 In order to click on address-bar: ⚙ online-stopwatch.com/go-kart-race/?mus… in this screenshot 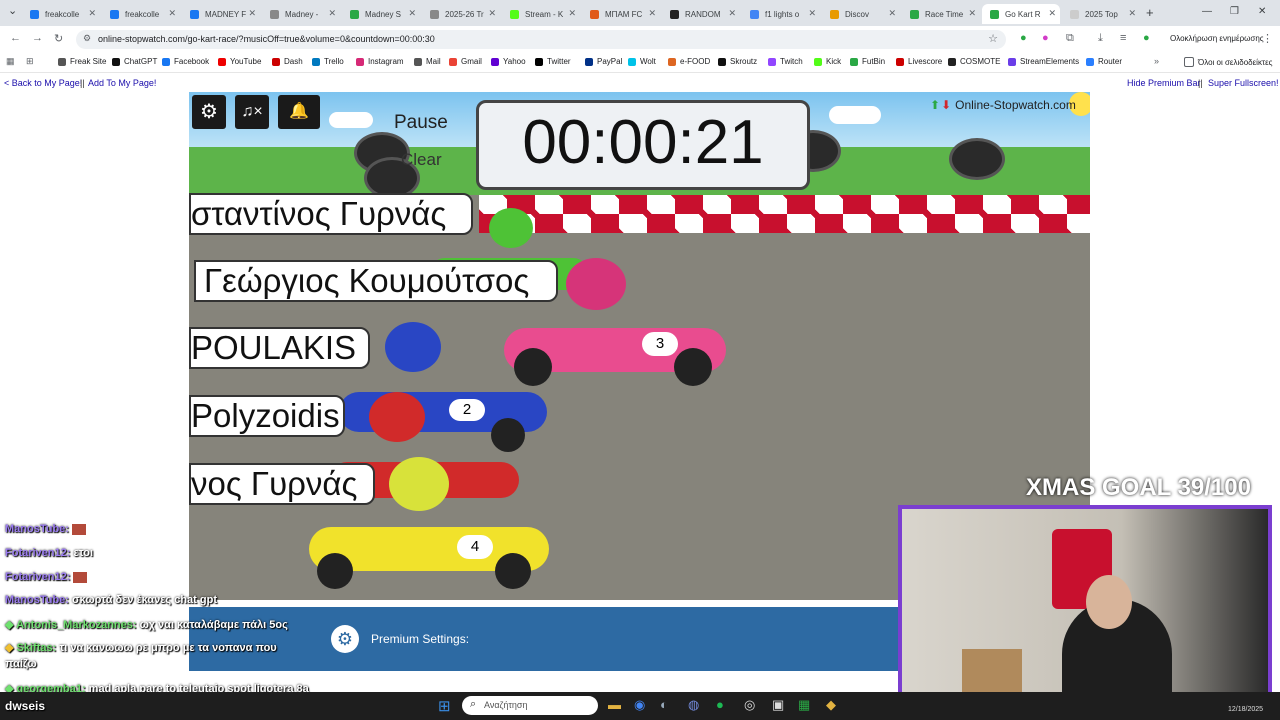, I will do `click(541, 39)`.